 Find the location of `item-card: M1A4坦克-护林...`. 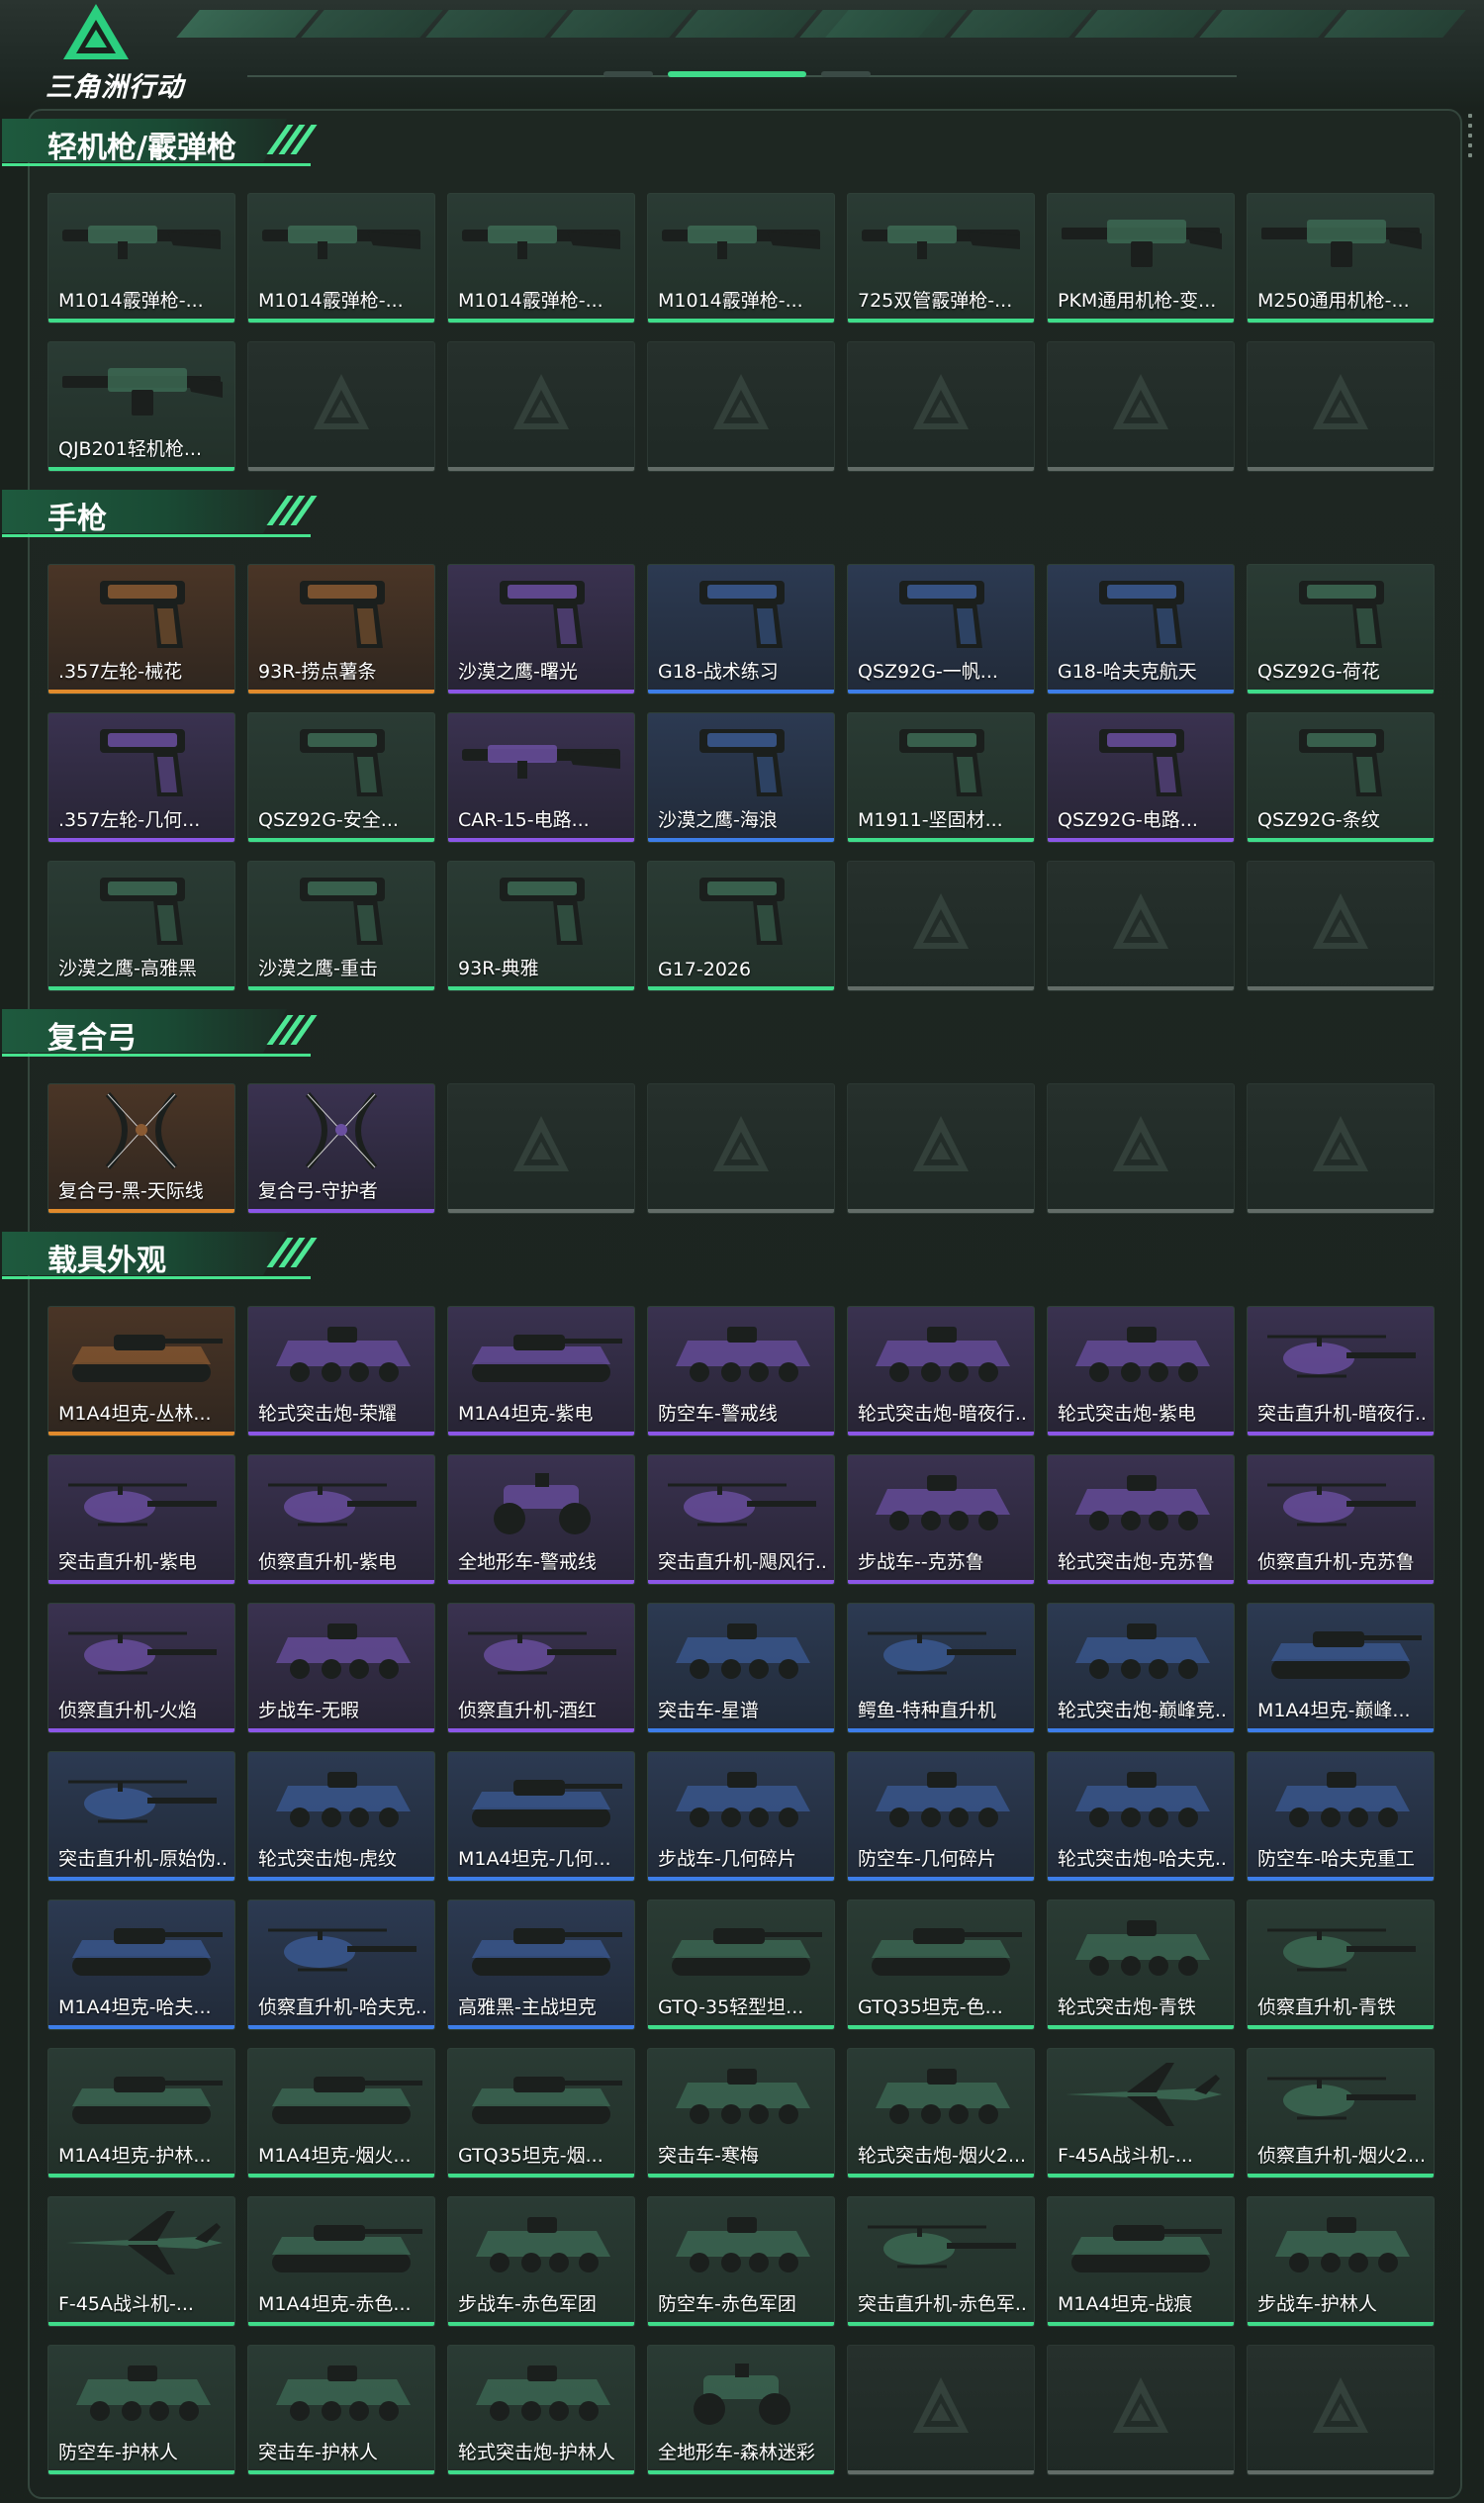

item-card: M1A4坦克-护林... is located at coordinates (141, 2113).